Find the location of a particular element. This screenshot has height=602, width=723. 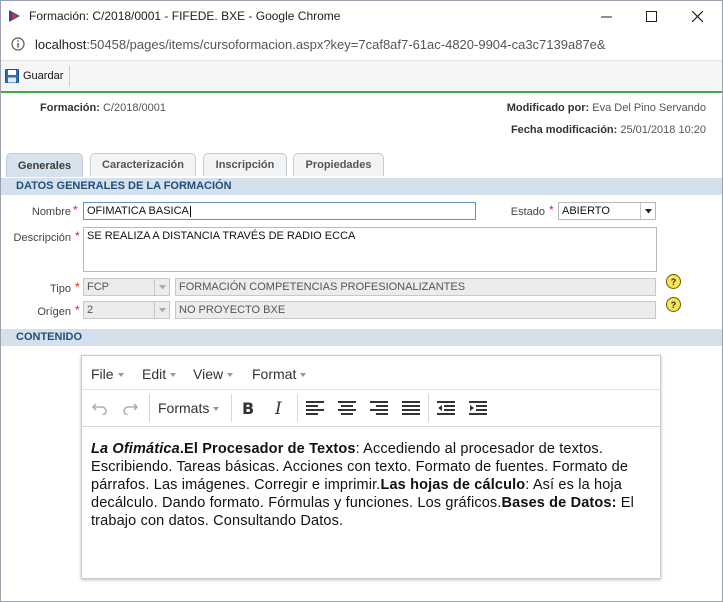

align-center-button is located at coordinates (347, 408).